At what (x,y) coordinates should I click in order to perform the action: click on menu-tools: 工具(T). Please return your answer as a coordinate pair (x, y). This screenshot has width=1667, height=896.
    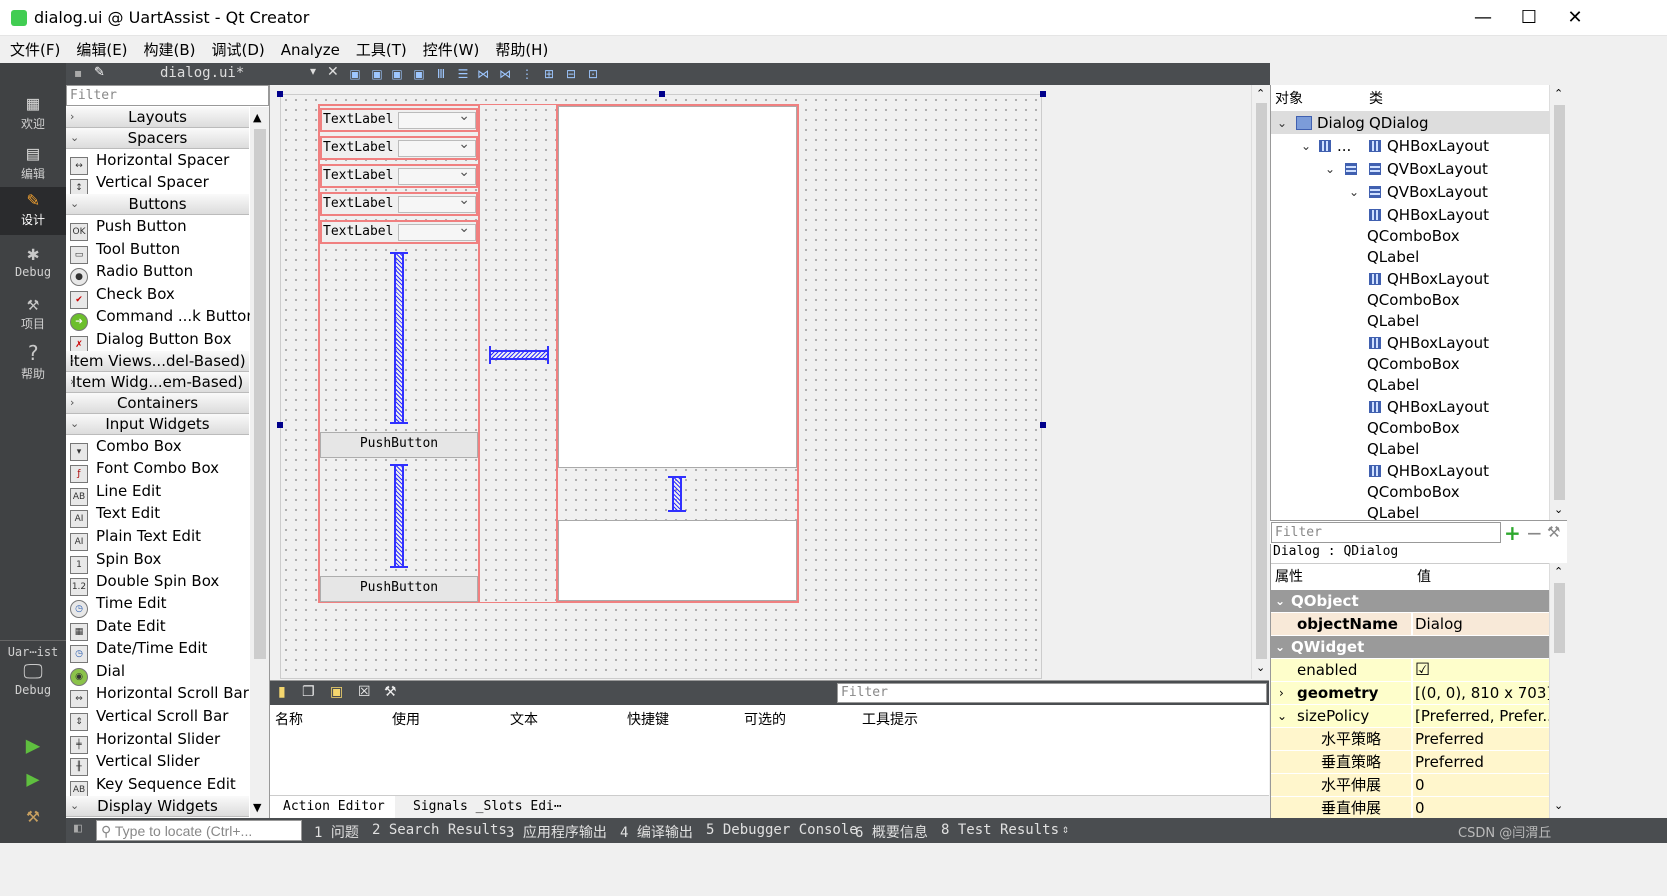
    Looking at the image, I should click on (381, 49).